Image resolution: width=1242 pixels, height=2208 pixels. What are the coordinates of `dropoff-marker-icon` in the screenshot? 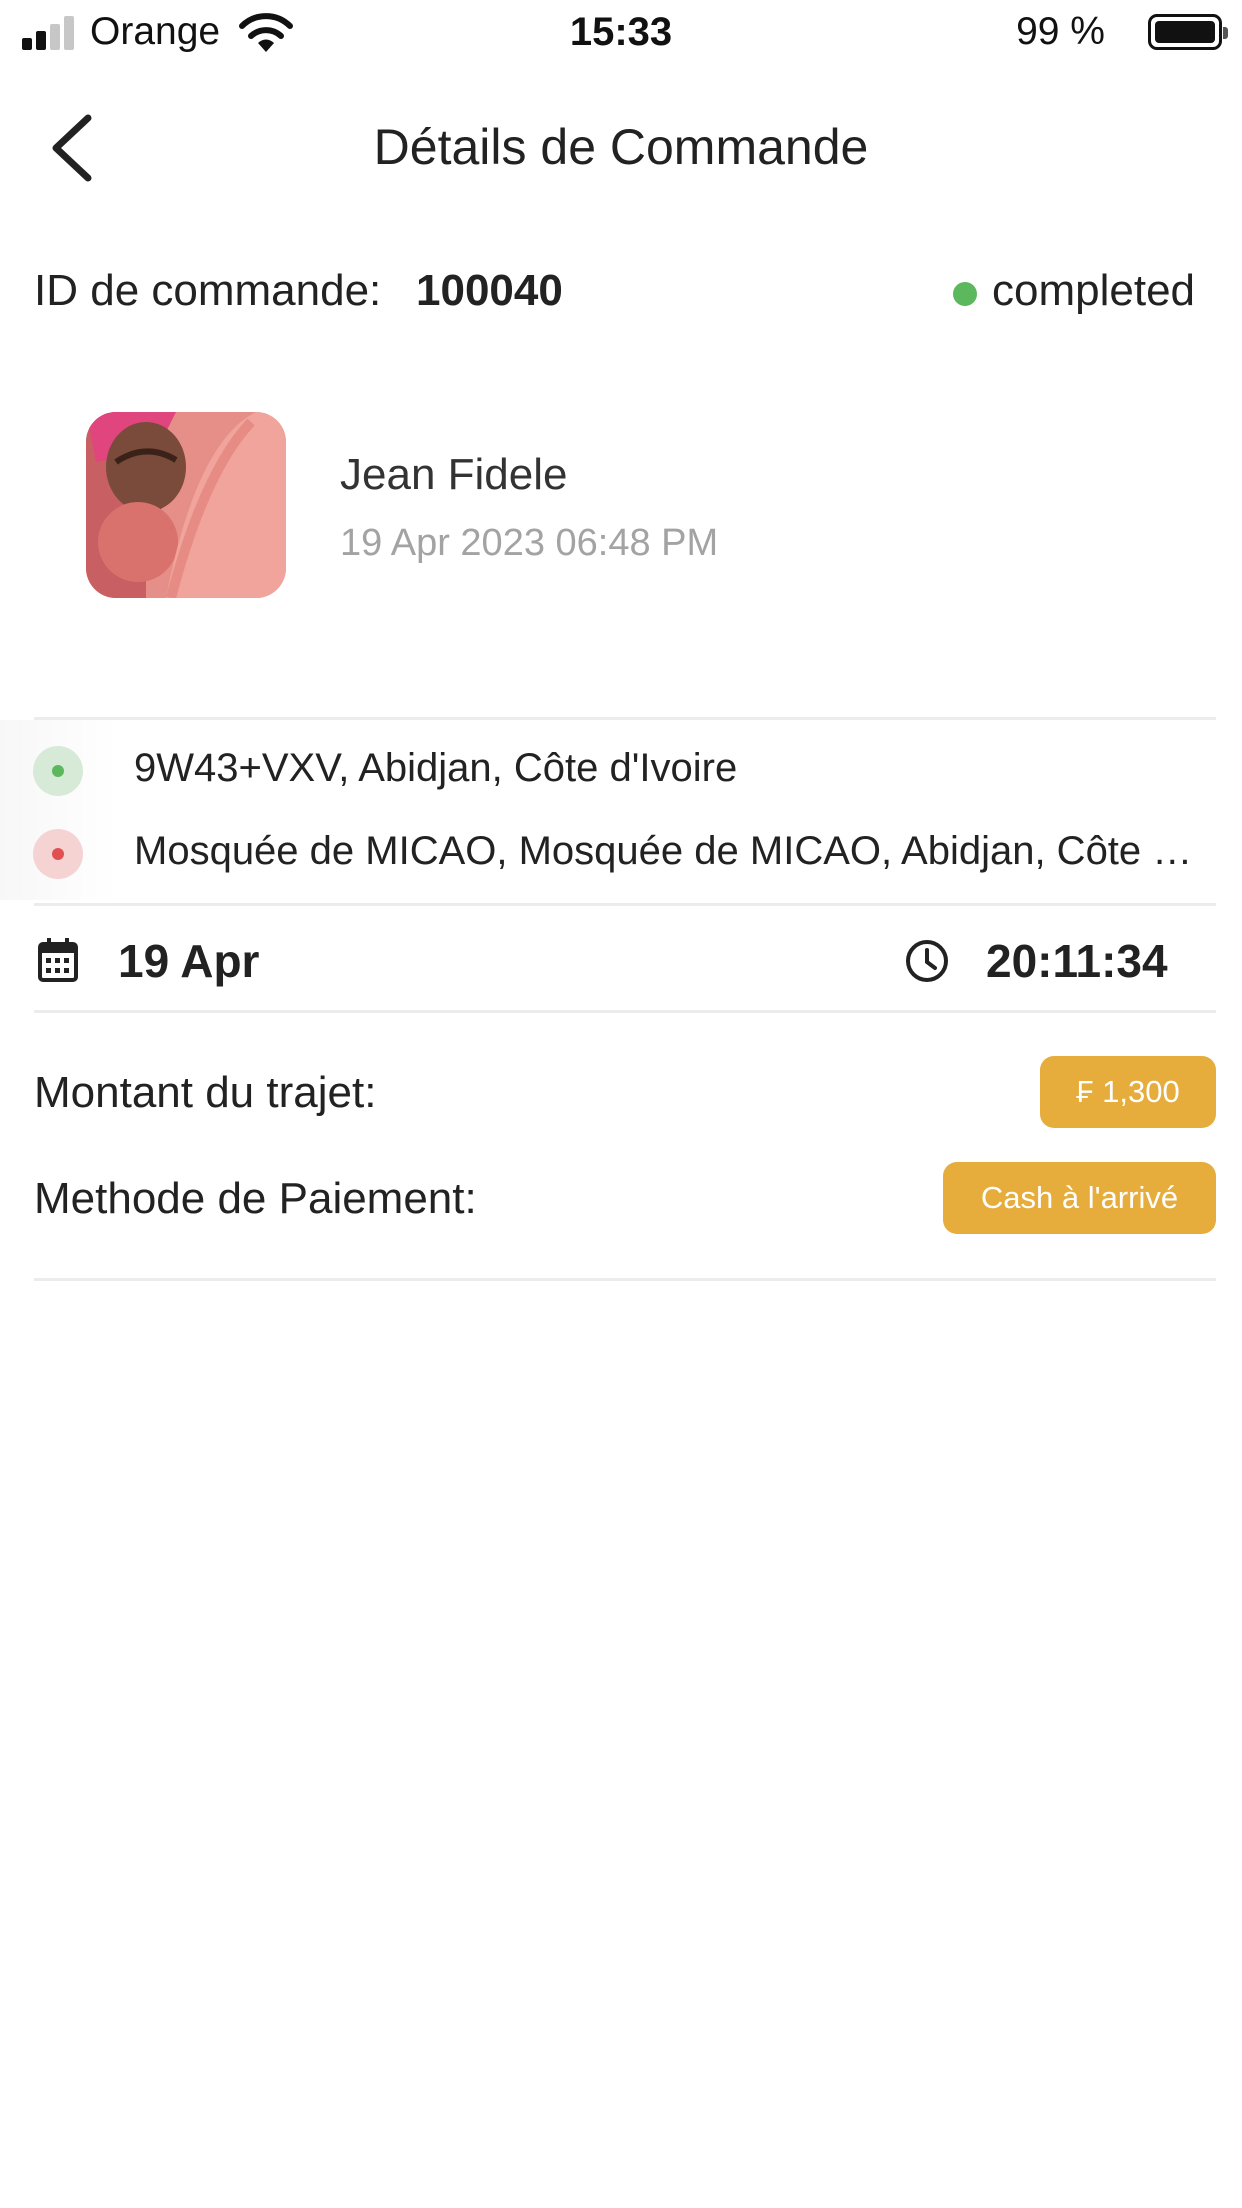 It's located at (58, 854).